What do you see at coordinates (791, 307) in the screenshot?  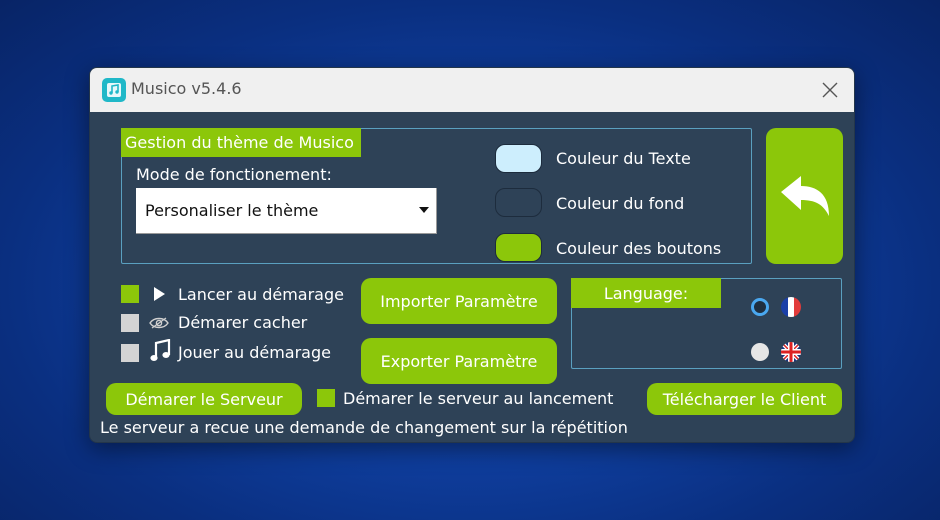 I see `france-flag-icon` at bounding box center [791, 307].